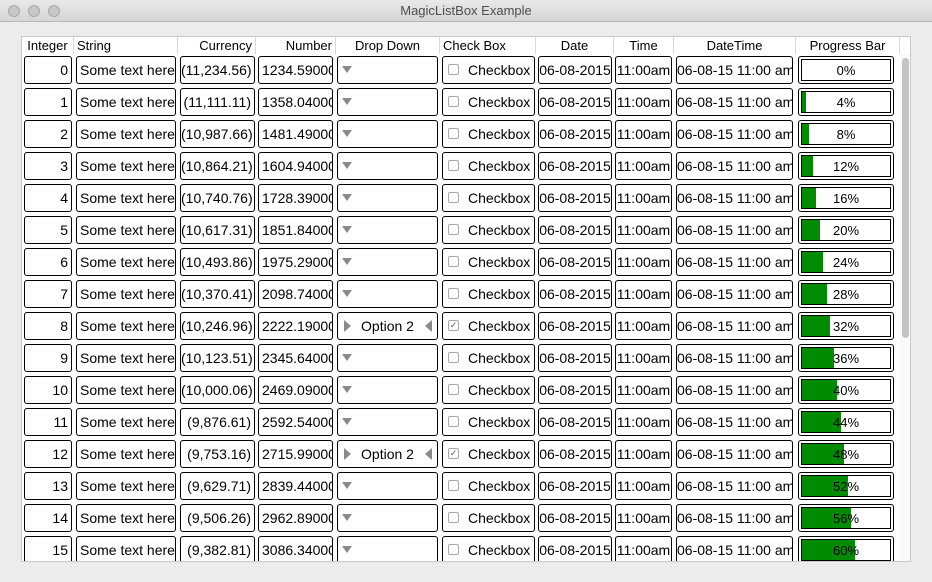 The image size is (932, 582). I want to click on currency-cell: (10,370.41), so click(217, 294).